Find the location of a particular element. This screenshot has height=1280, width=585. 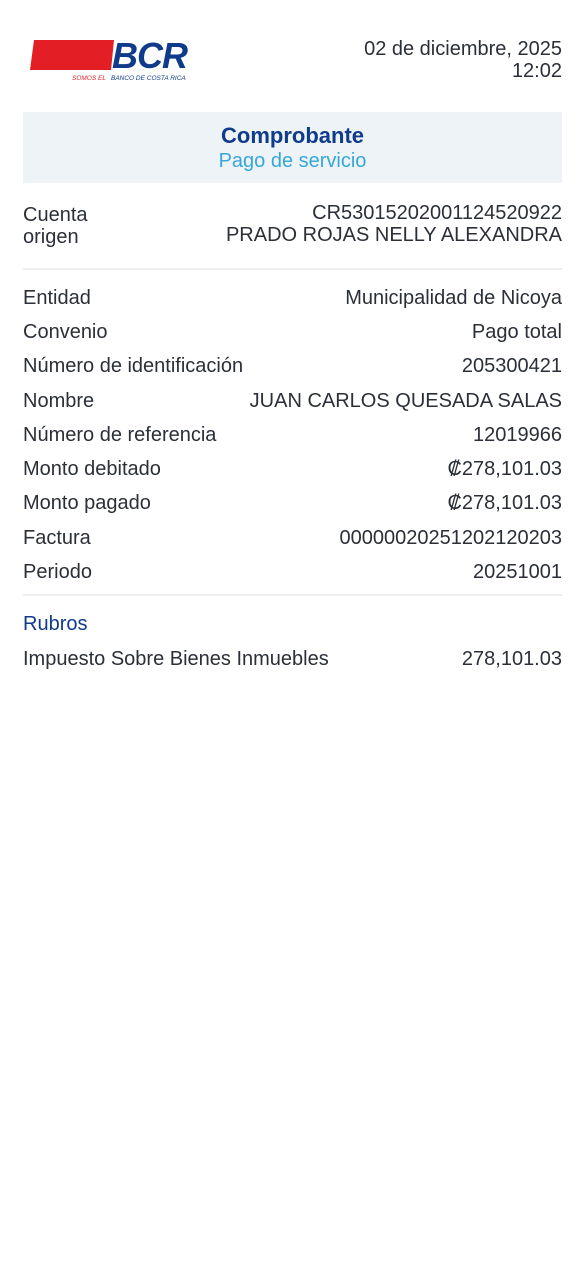

detail-label: Monto debitado is located at coordinates (92, 469).